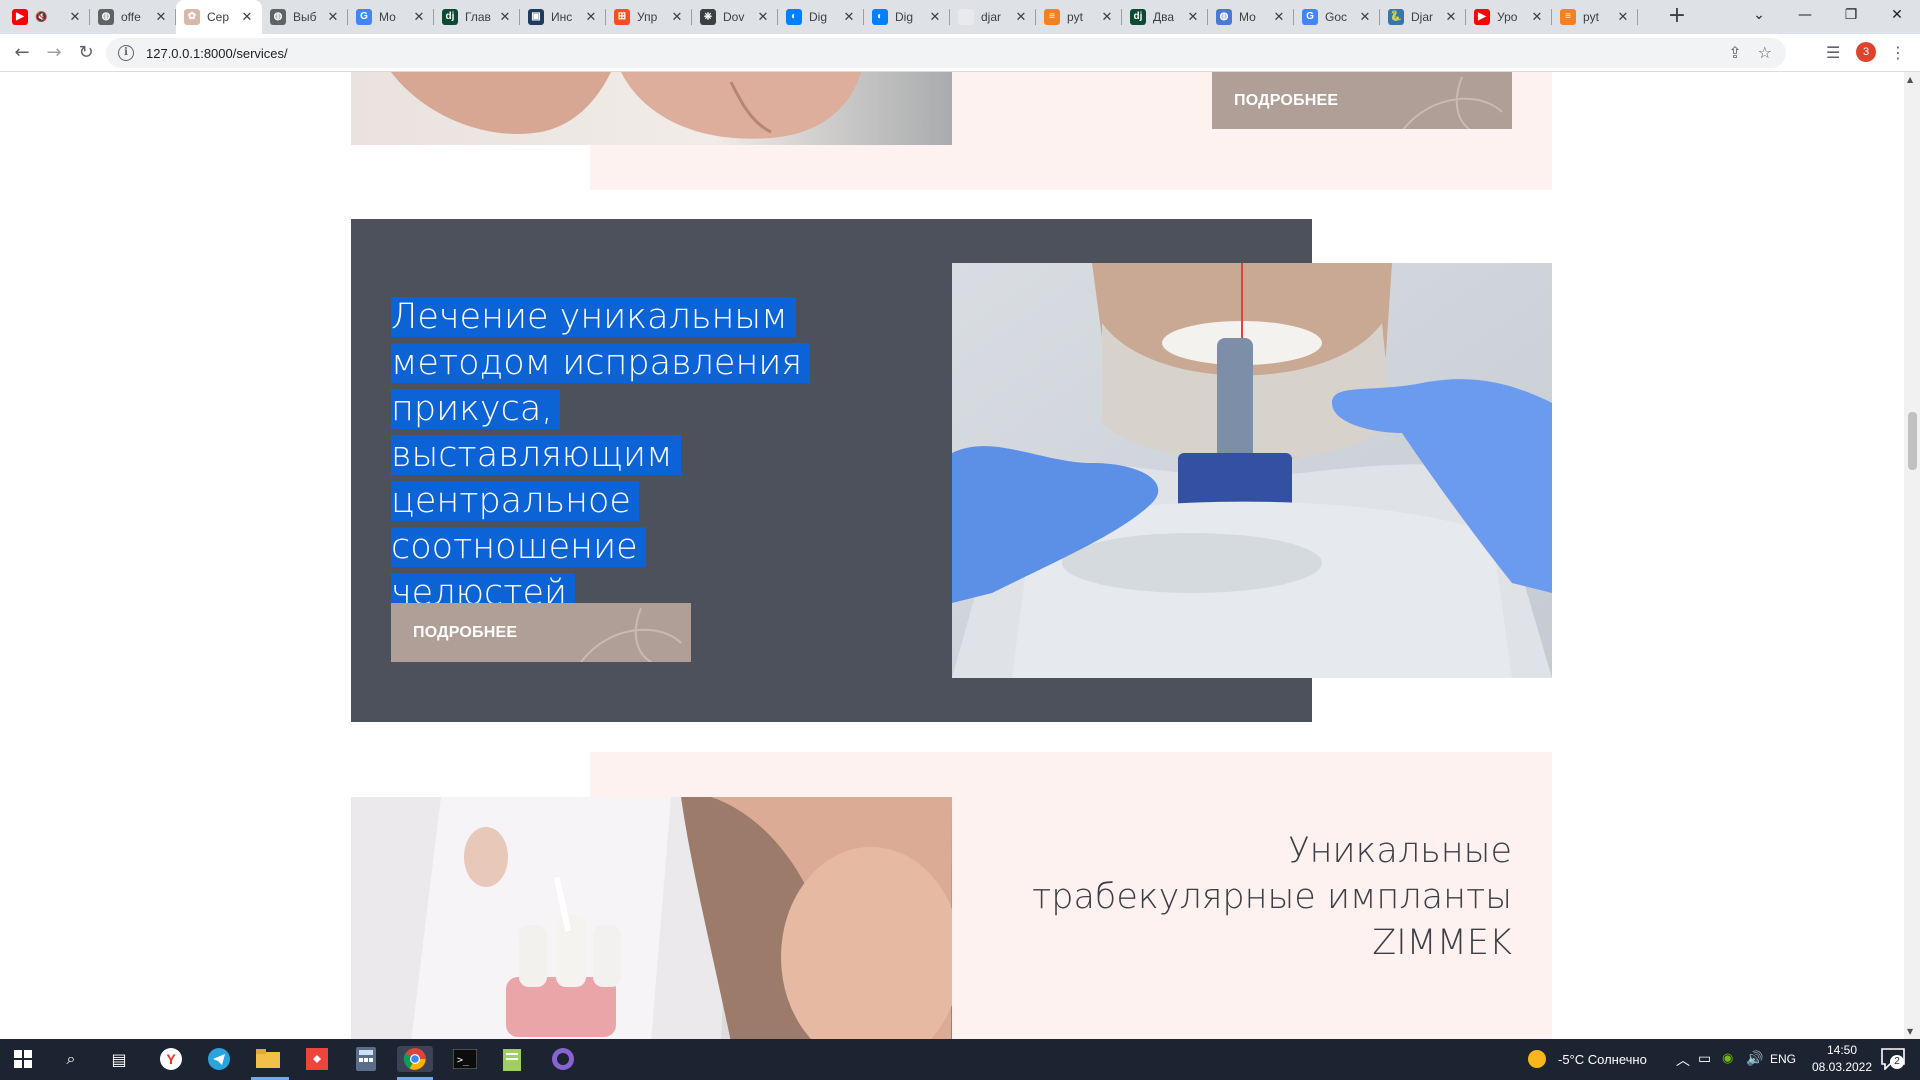 The image size is (1920, 1080). I want to click on browser-tab: dj Два ✕, so click(1165, 17).